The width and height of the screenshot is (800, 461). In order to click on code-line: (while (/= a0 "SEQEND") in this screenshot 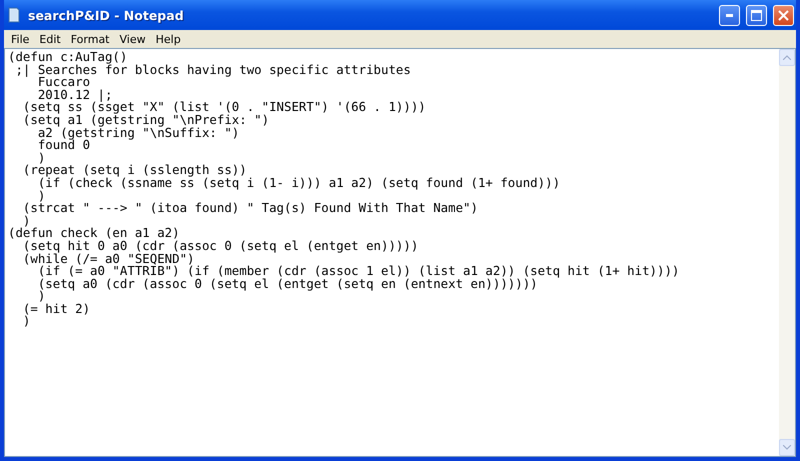, I will do `click(108, 259)`.